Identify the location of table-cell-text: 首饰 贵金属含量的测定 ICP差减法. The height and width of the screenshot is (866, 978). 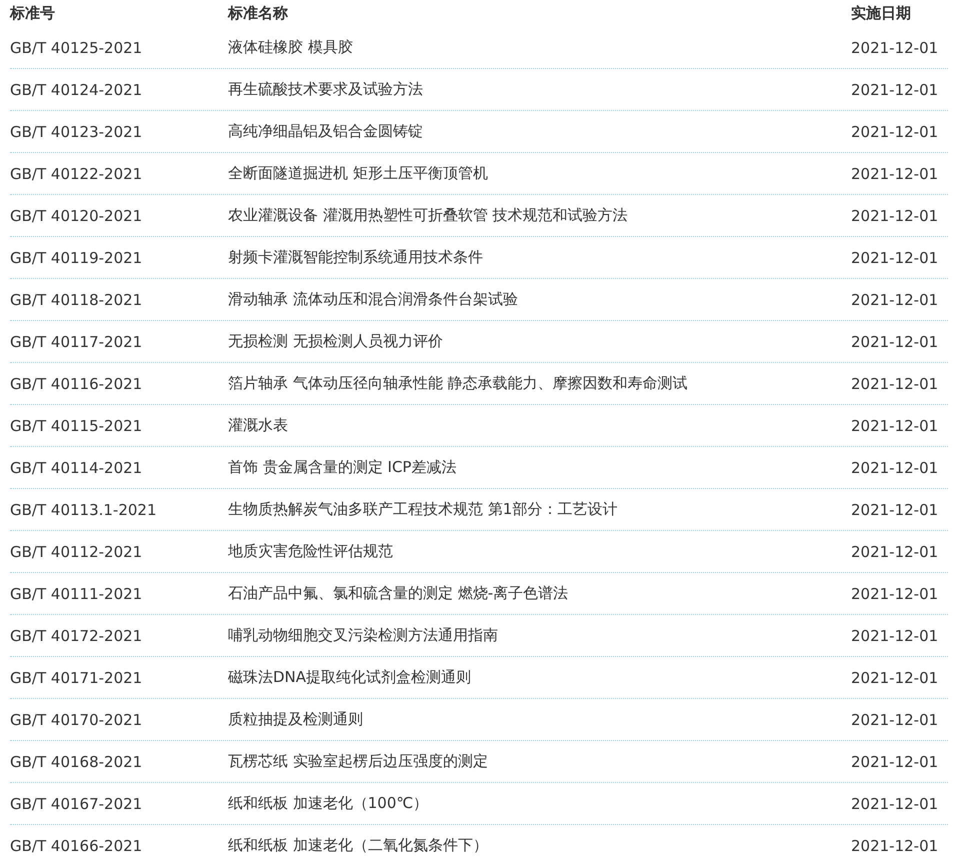
(343, 467).